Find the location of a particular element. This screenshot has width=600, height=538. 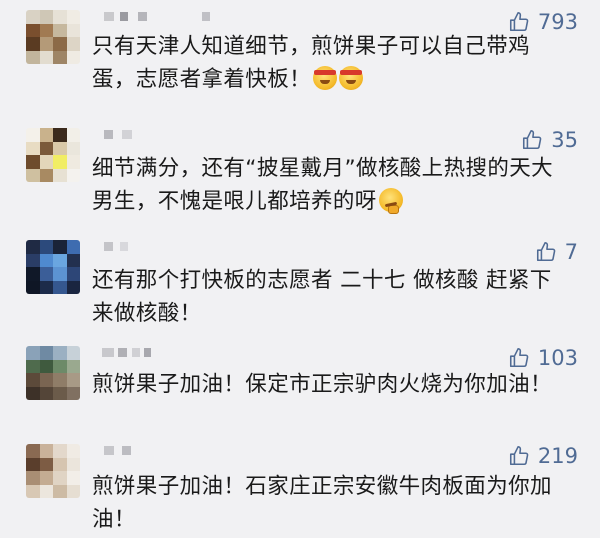

like-button: 35 is located at coordinates (549, 140).